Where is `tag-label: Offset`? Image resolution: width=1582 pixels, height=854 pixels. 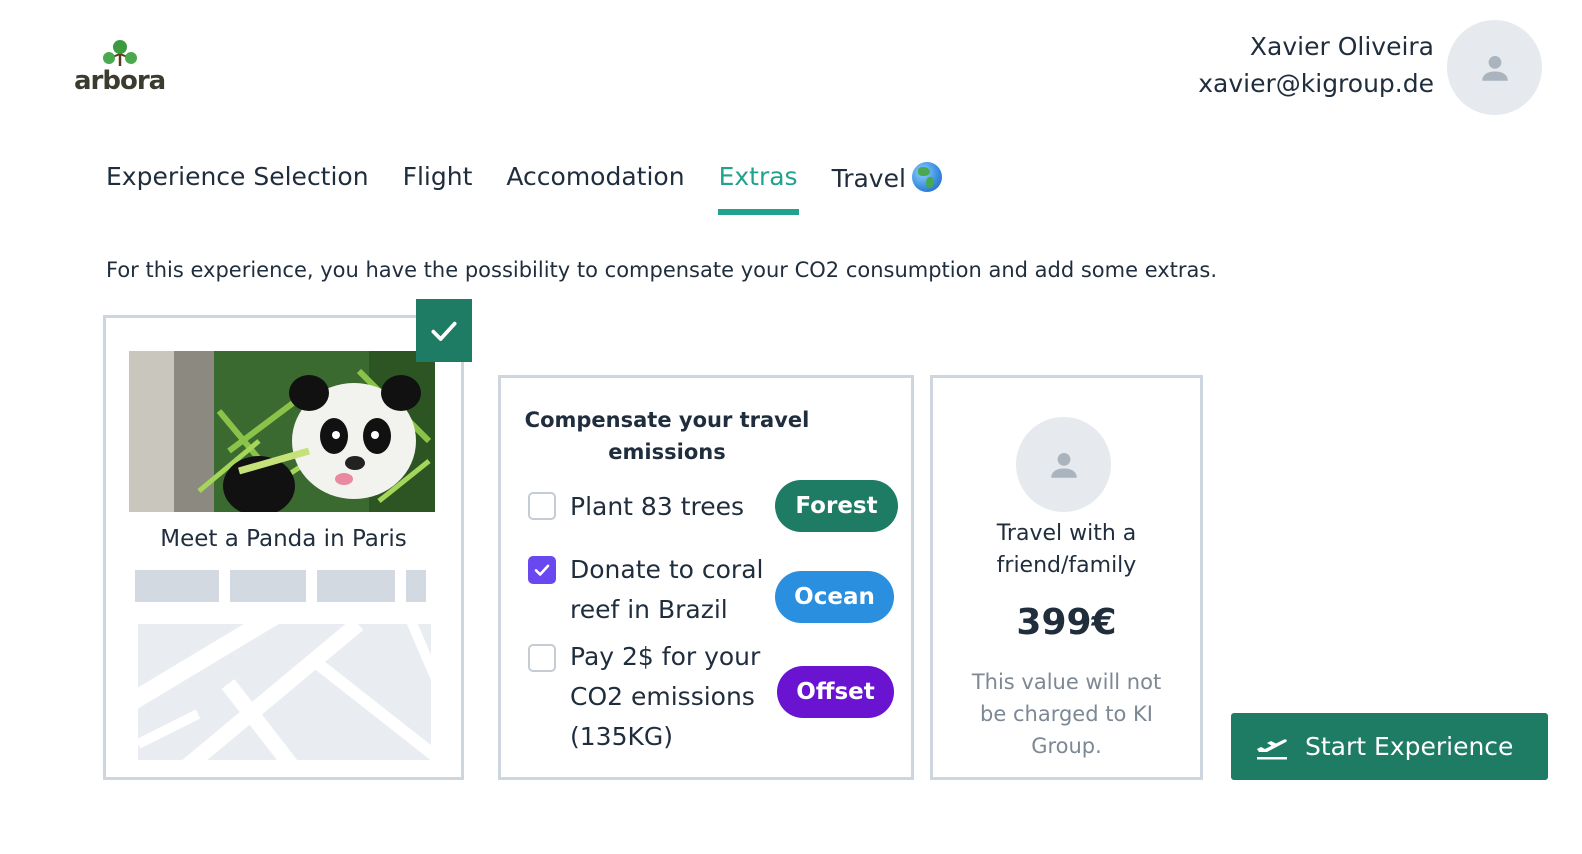
tag-label: Offset is located at coordinates (835, 692).